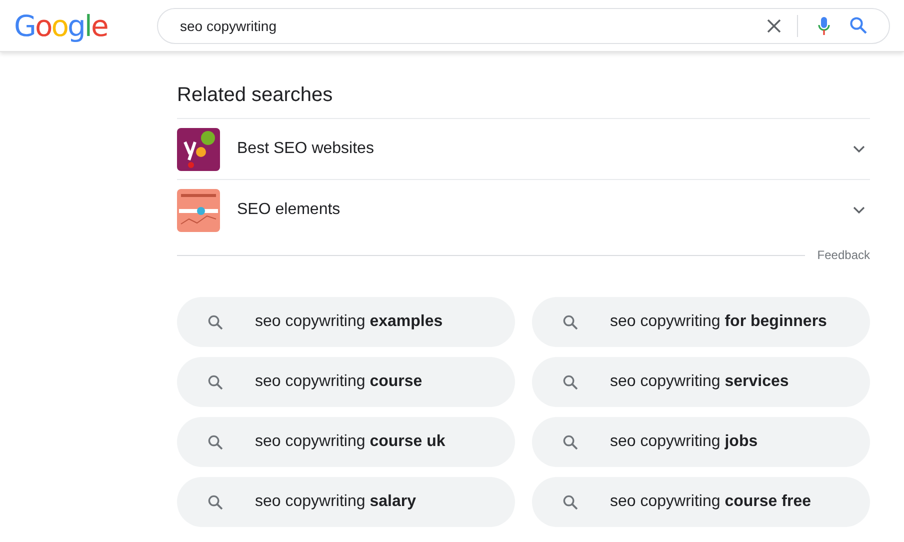 The width and height of the screenshot is (904, 542). I want to click on microphone-icon, so click(824, 25).